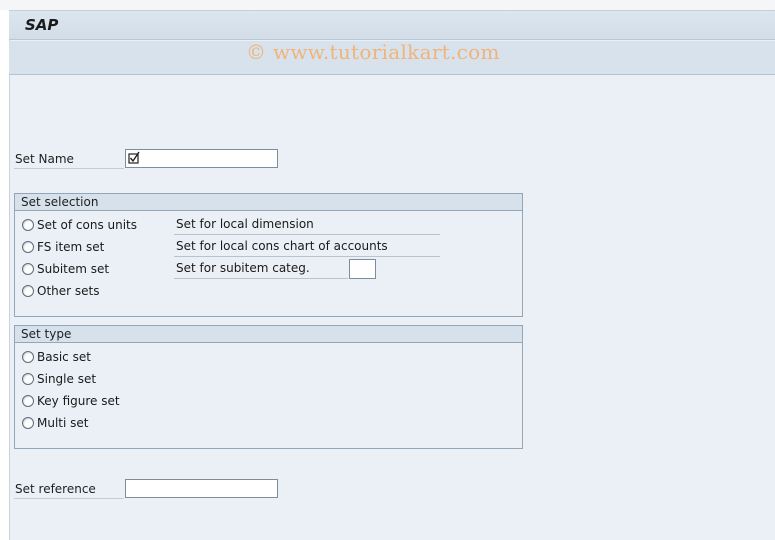 The height and width of the screenshot is (540, 775). Describe the element at coordinates (392, 25) in the screenshot. I see `title-bar: SAP` at that location.